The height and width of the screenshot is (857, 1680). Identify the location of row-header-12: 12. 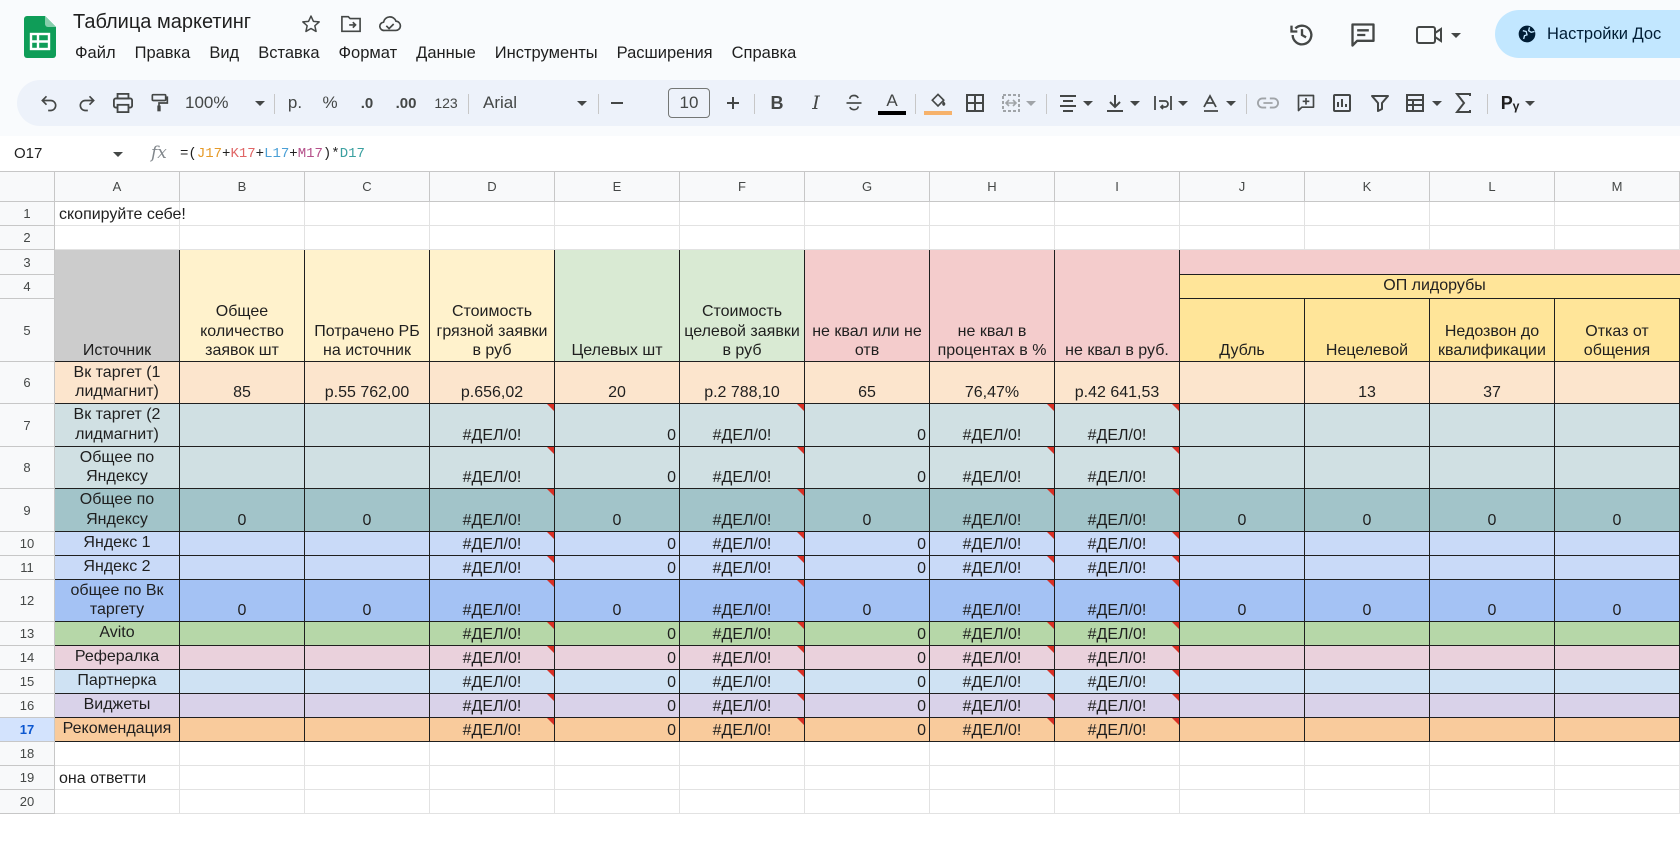
(27, 601).